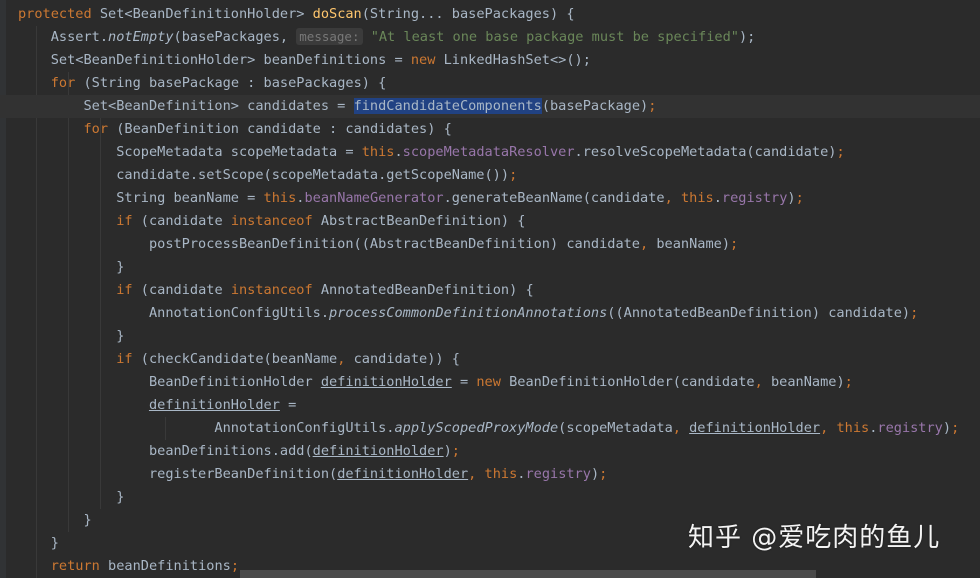 Image resolution: width=980 pixels, height=578 pixels. What do you see at coordinates (490, 405) in the screenshot?
I see `code-line: definitionHolder =` at bounding box center [490, 405].